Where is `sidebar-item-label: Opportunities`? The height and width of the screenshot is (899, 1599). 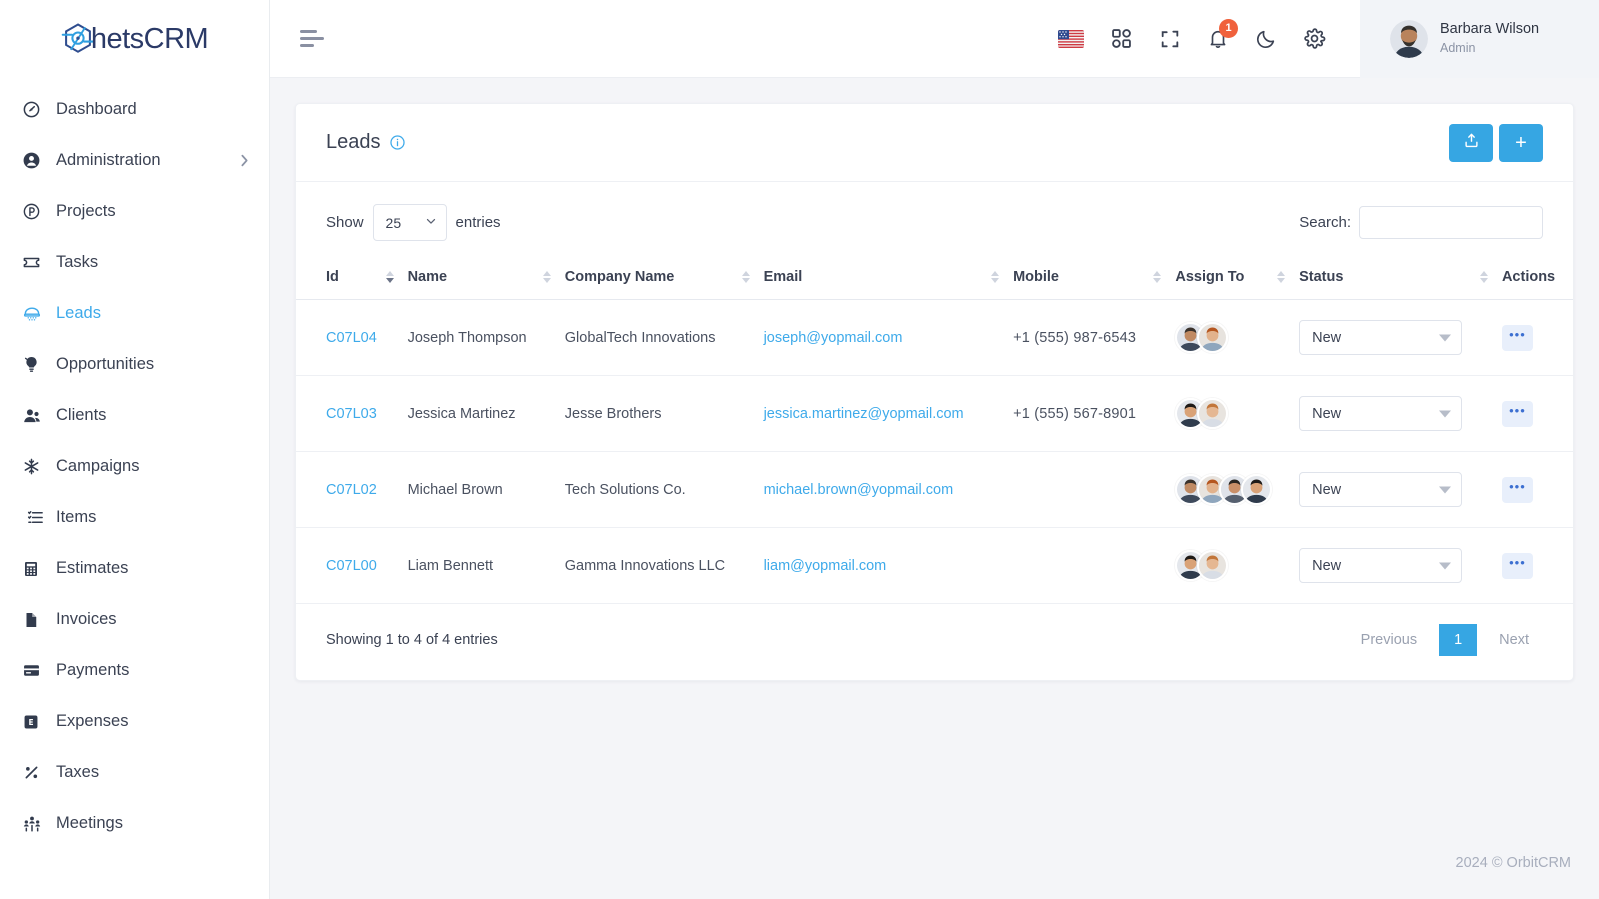
sidebar-item-label: Opportunities is located at coordinates (105, 364).